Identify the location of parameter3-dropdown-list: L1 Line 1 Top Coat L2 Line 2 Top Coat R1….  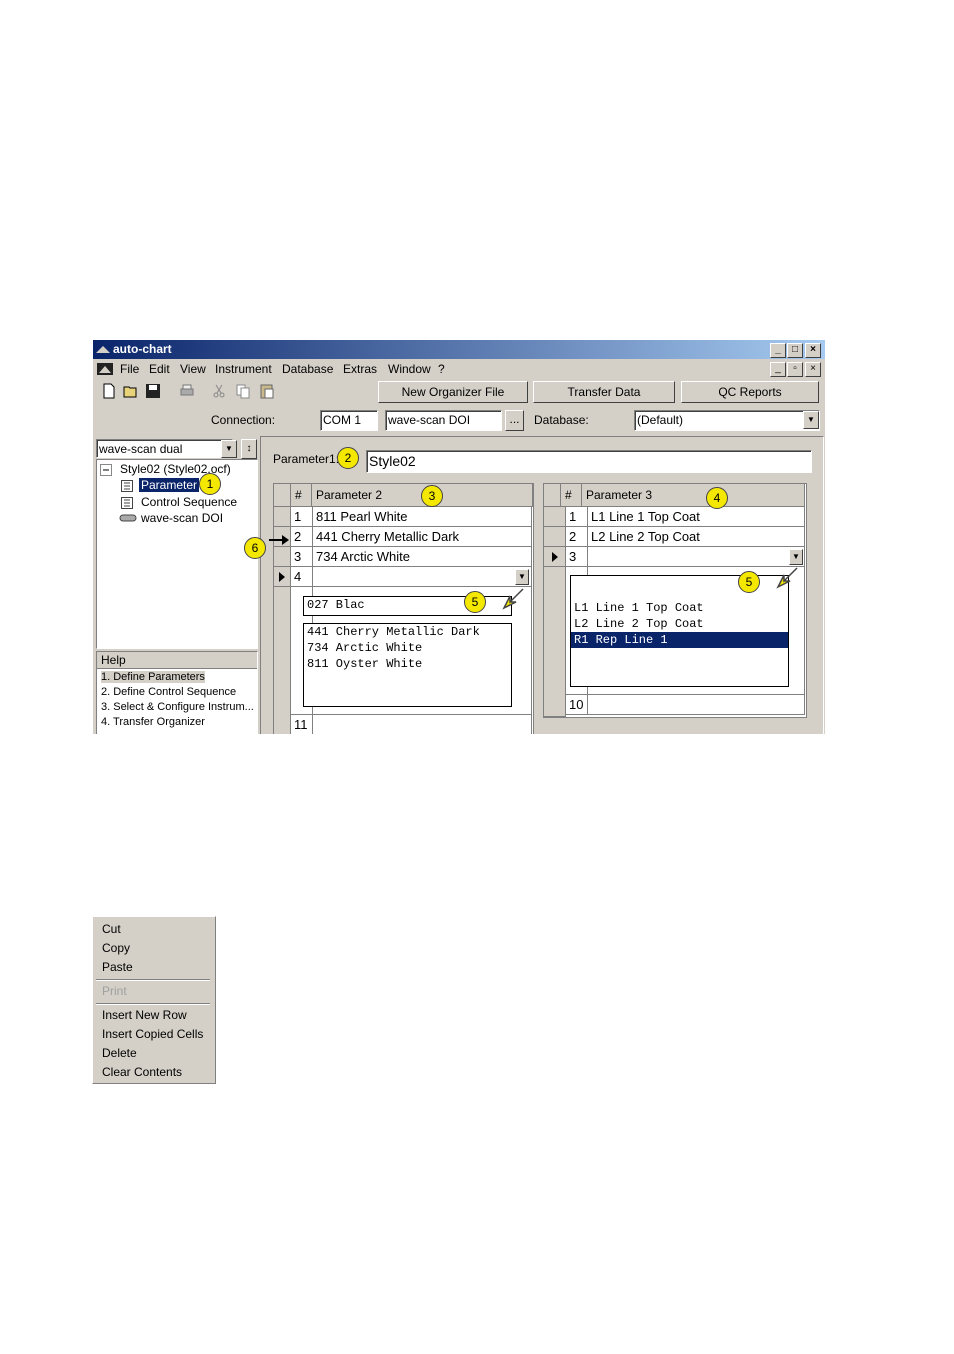
(679, 631).